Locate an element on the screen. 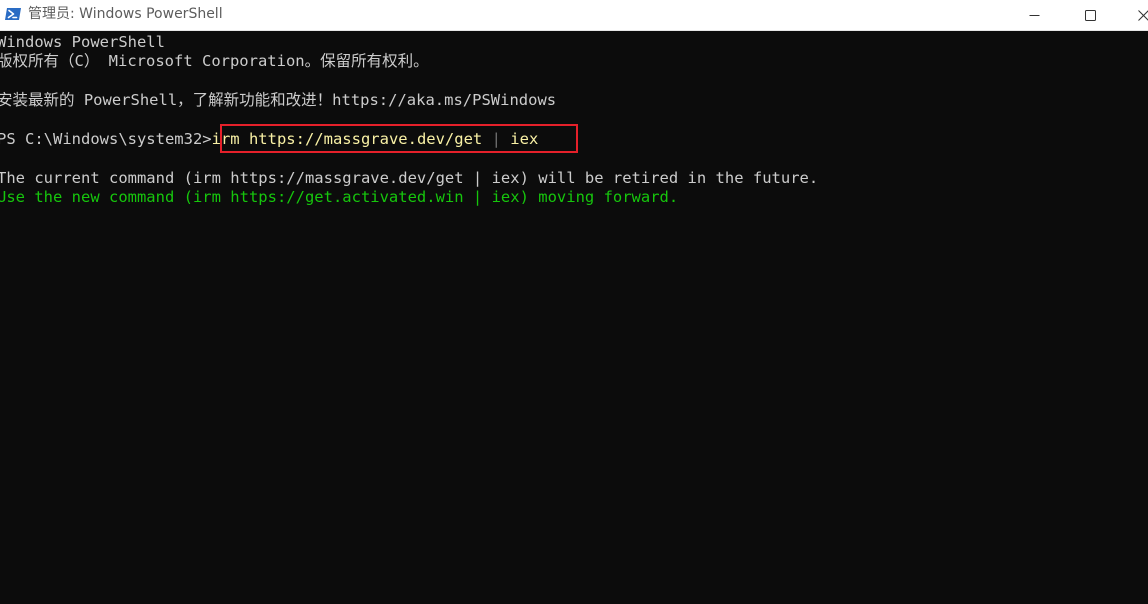  powershell-icon is located at coordinates (13, 14).